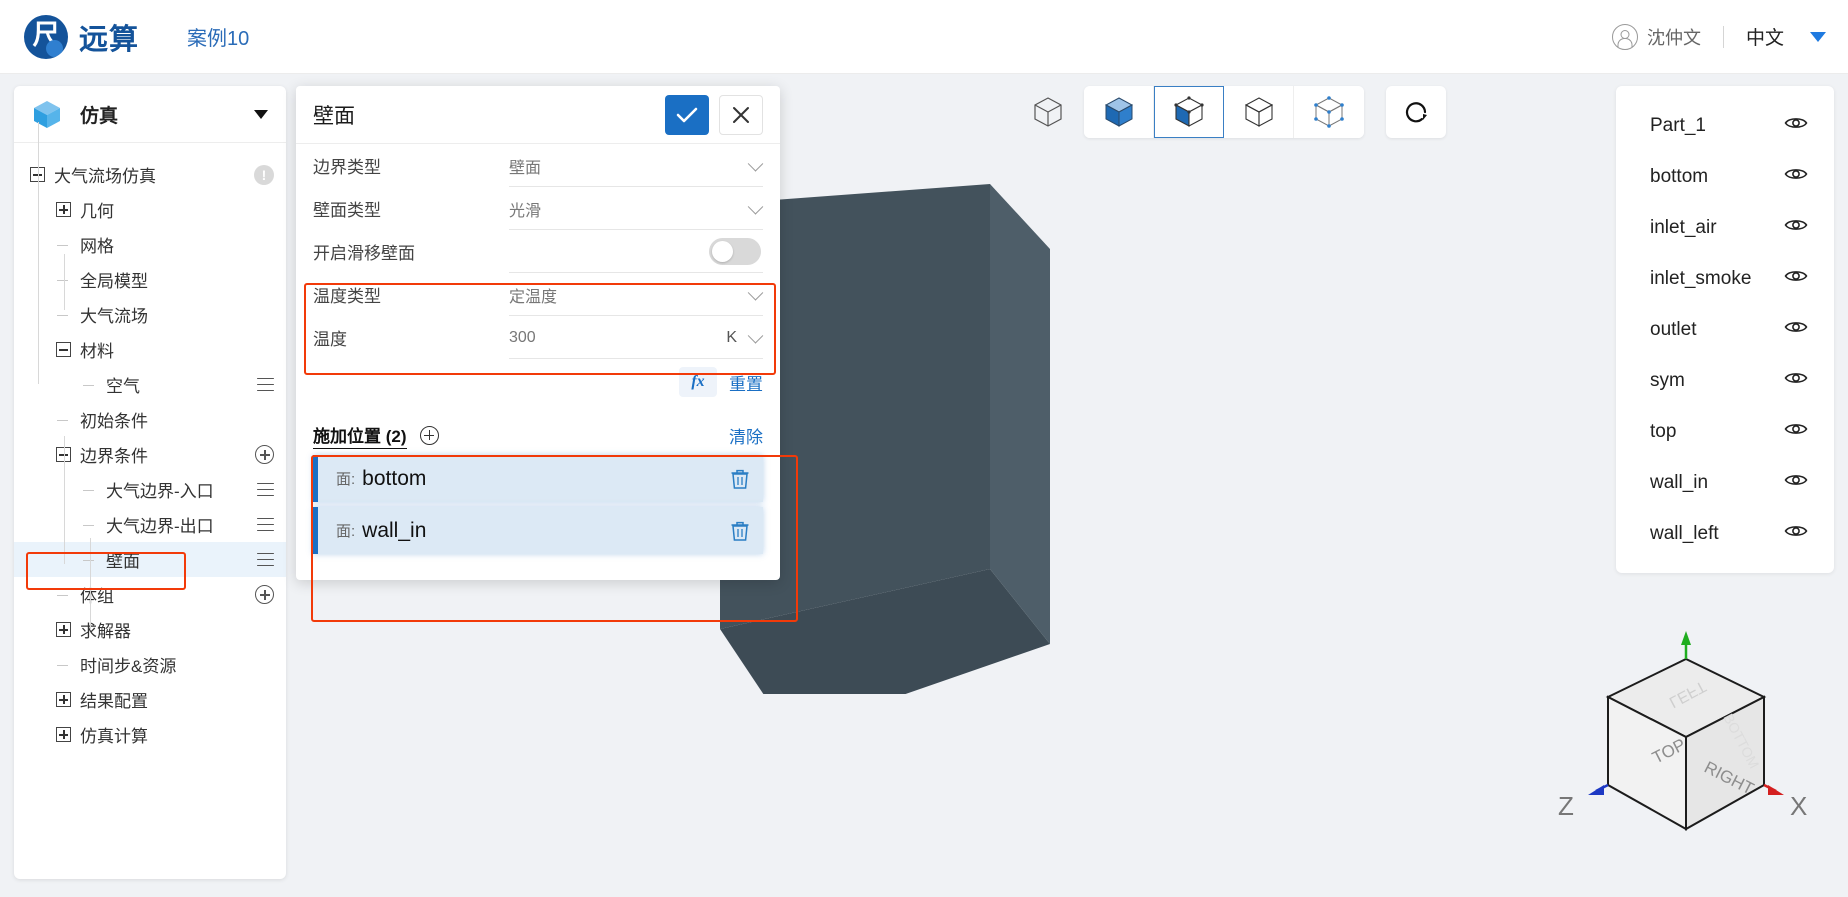 The width and height of the screenshot is (1848, 897). I want to click on tree-node-label: 大气边界-入口, so click(160, 491).